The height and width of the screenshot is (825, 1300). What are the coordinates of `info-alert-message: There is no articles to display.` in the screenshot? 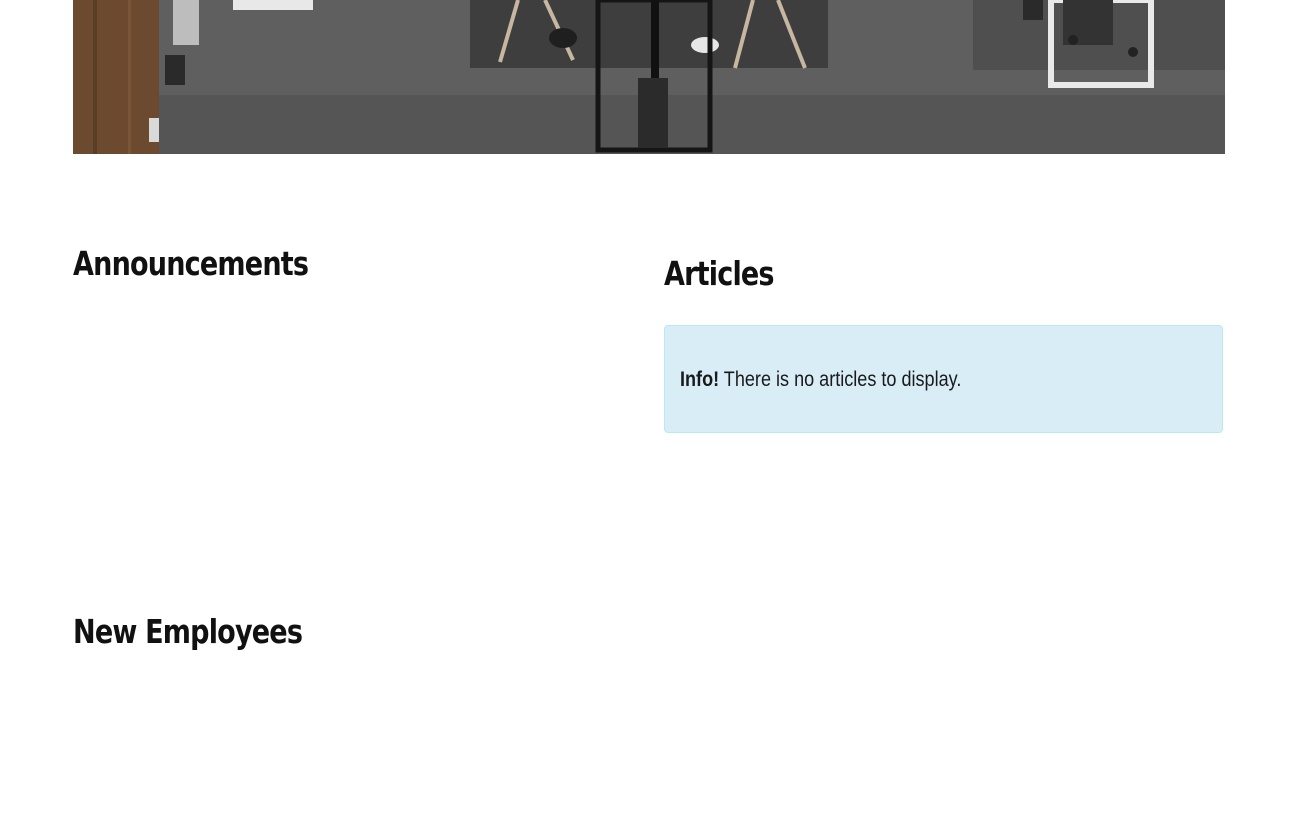 It's located at (840, 379).